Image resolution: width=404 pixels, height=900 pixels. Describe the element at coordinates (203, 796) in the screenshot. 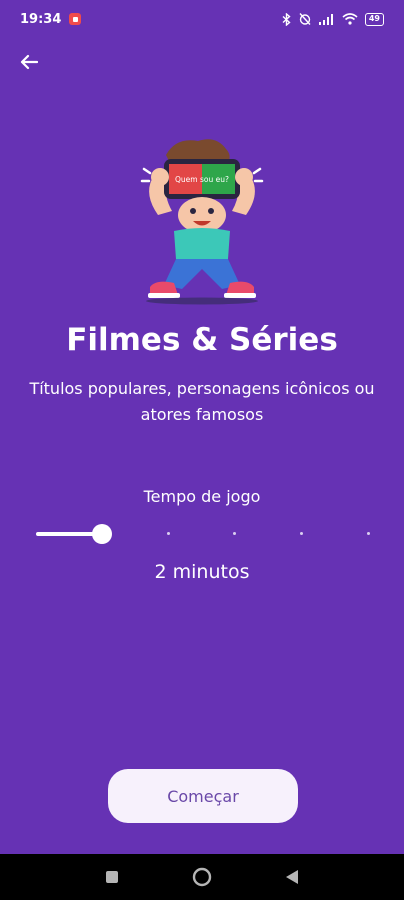

I see `start-button: Começar` at that location.